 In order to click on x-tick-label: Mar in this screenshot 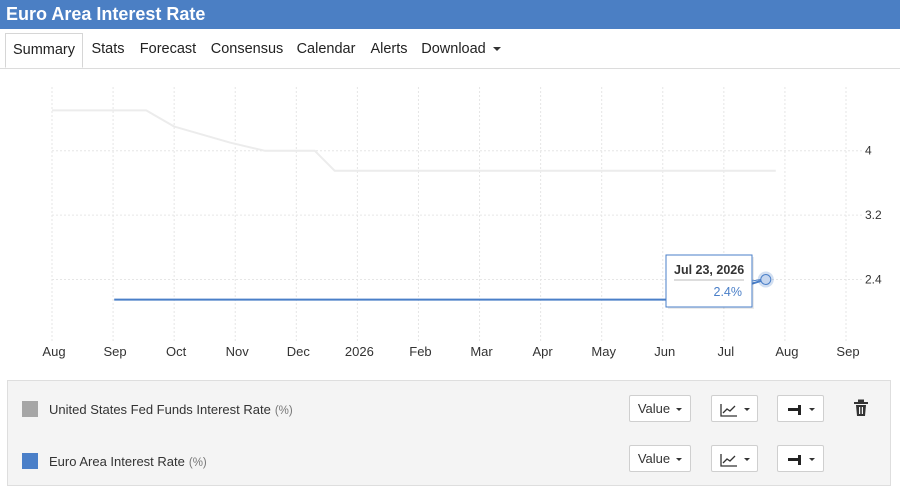, I will do `click(481, 351)`.